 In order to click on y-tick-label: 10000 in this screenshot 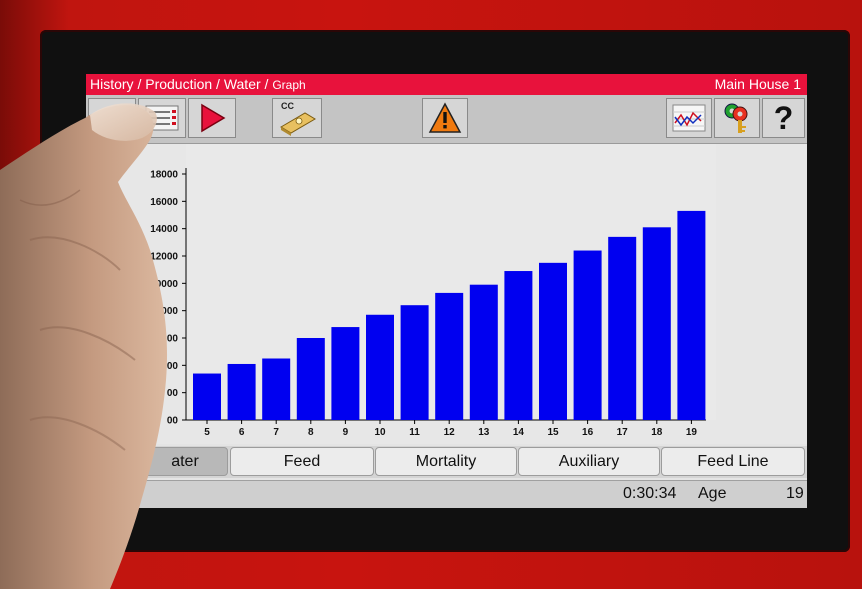, I will do `click(164, 284)`.